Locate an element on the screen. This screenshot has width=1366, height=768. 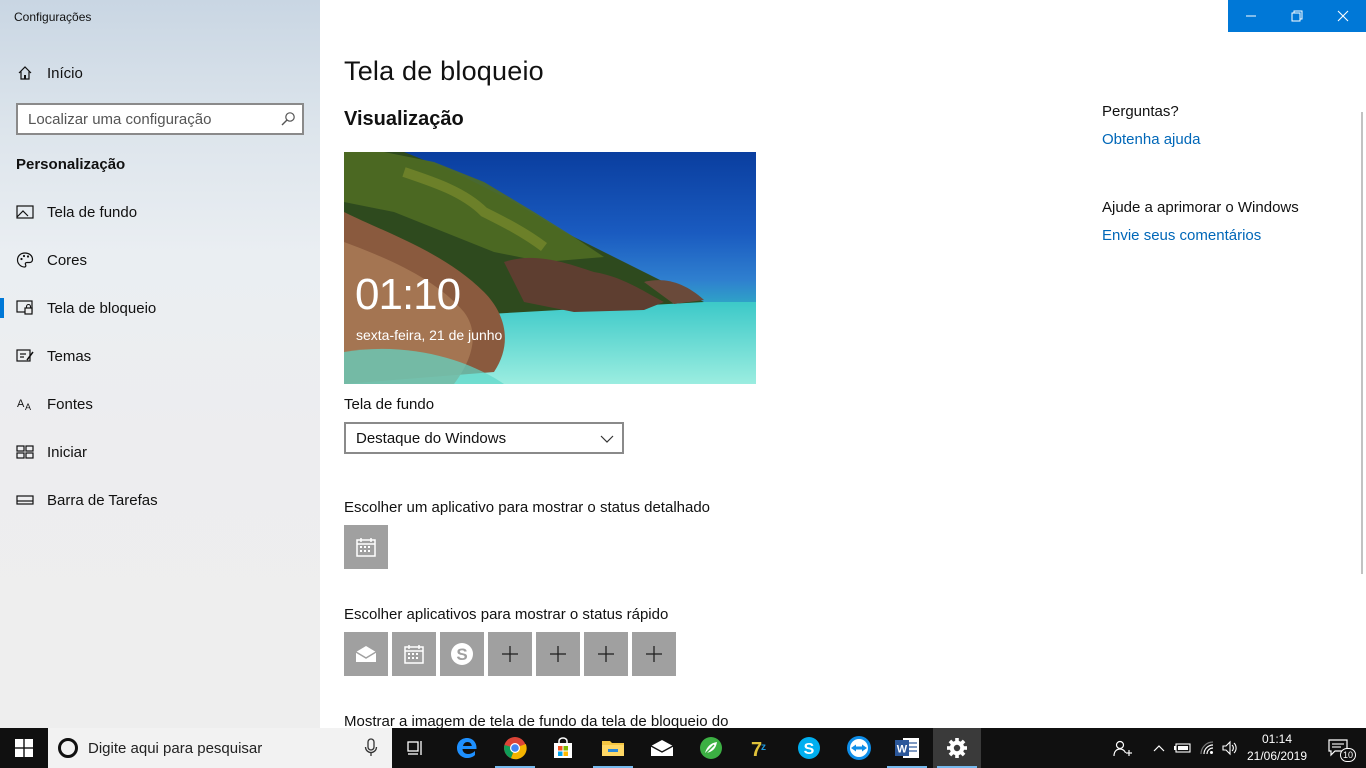
chevron-up-icon is located at coordinates (1159, 748).